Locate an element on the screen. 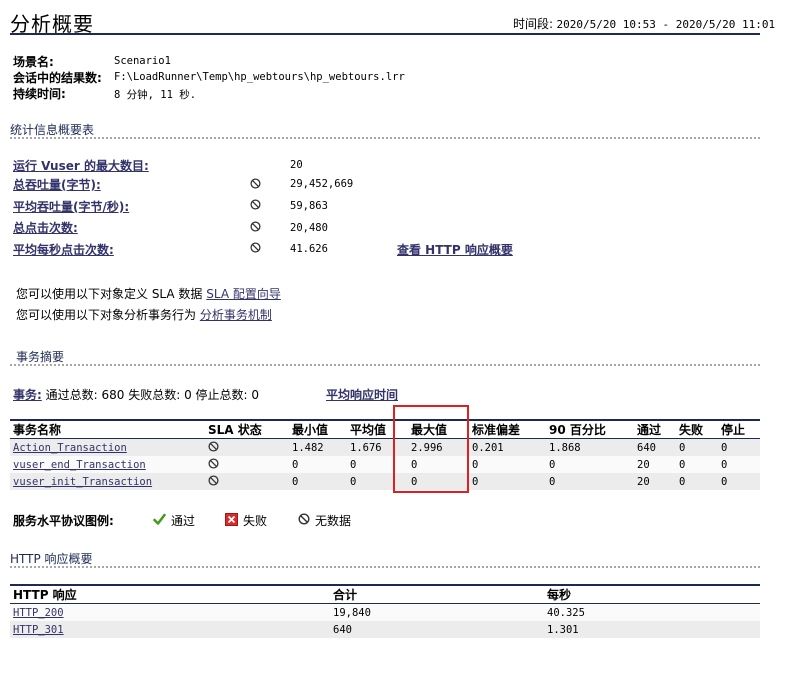 The image size is (808, 680). stat-total-throughput-link: 总吞吐量(字节): is located at coordinates (57, 184).